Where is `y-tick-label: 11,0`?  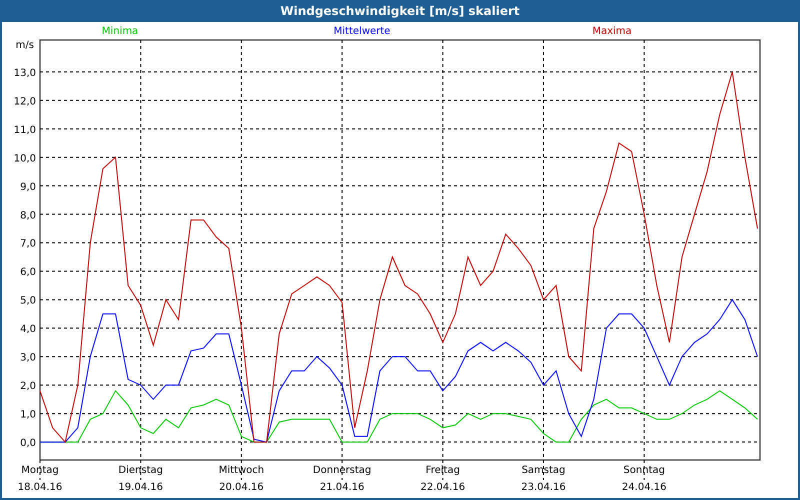
y-tick-label: 11,0 is located at coordinates (25, 130).